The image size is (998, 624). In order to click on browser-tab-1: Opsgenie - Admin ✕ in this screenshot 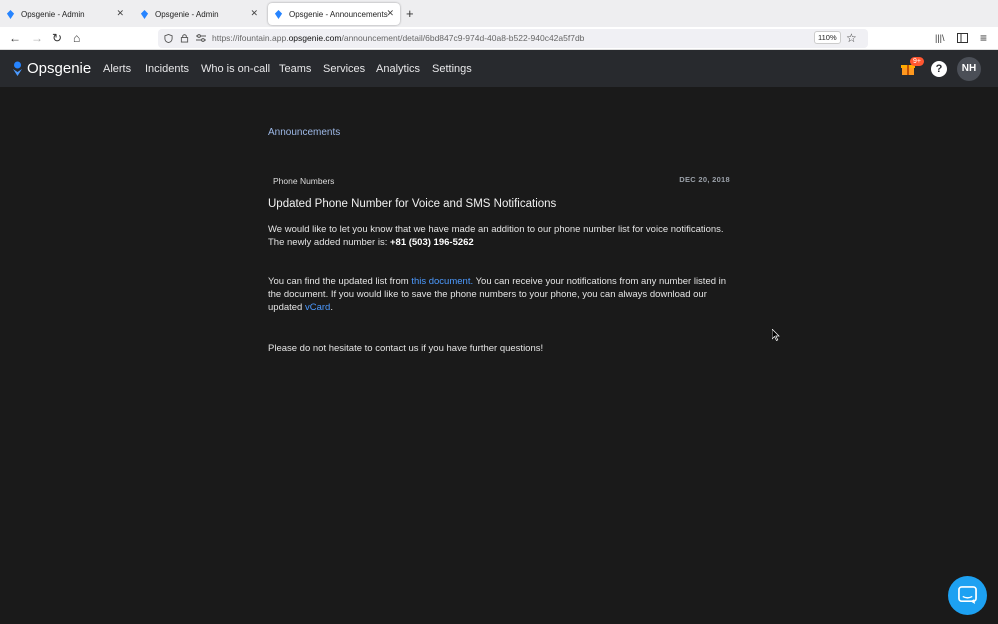, I will do `click(68, 14)`.